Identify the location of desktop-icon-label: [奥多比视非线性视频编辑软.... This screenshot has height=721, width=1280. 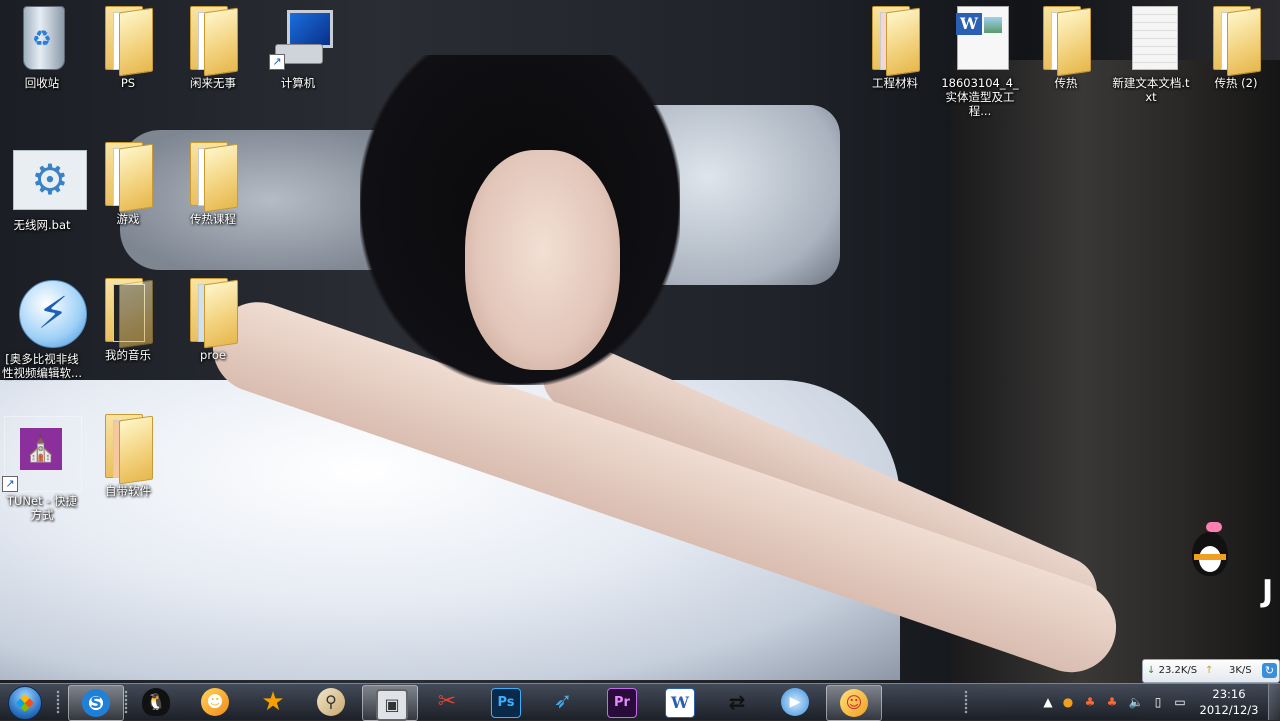
(42, 366).